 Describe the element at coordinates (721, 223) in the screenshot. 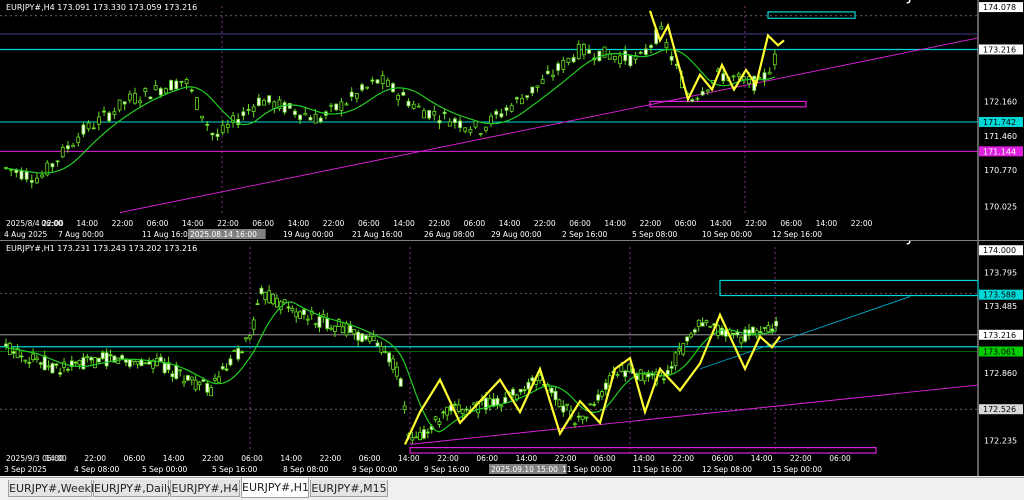

I see `time-tick: 14:00` at that location.